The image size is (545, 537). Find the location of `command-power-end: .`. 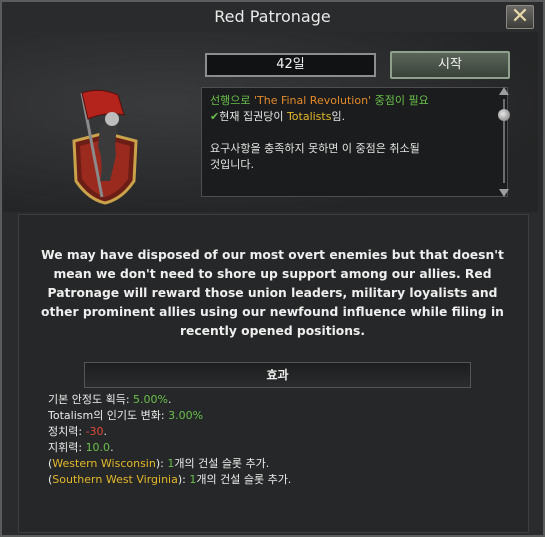

command-power-end: . is located at coordinates (112, 447).